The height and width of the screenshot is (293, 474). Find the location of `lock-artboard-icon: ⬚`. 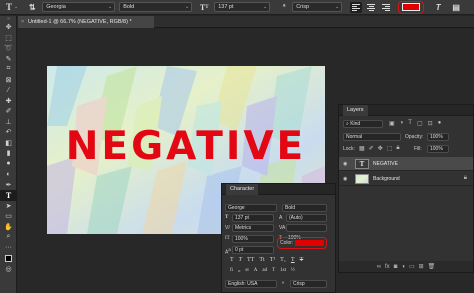

lock-artboard-icon: ⬚ is located at coordinates (390, 148).